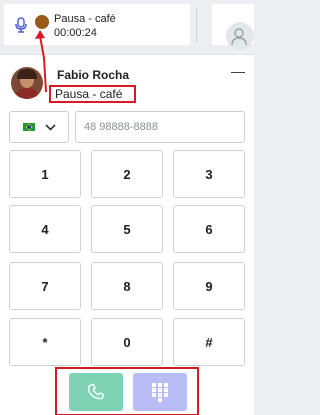 The image size is (320, 415). Describe the element at coordinates (160, 127) in the screenshot. I see `phone-number-input` at that location.